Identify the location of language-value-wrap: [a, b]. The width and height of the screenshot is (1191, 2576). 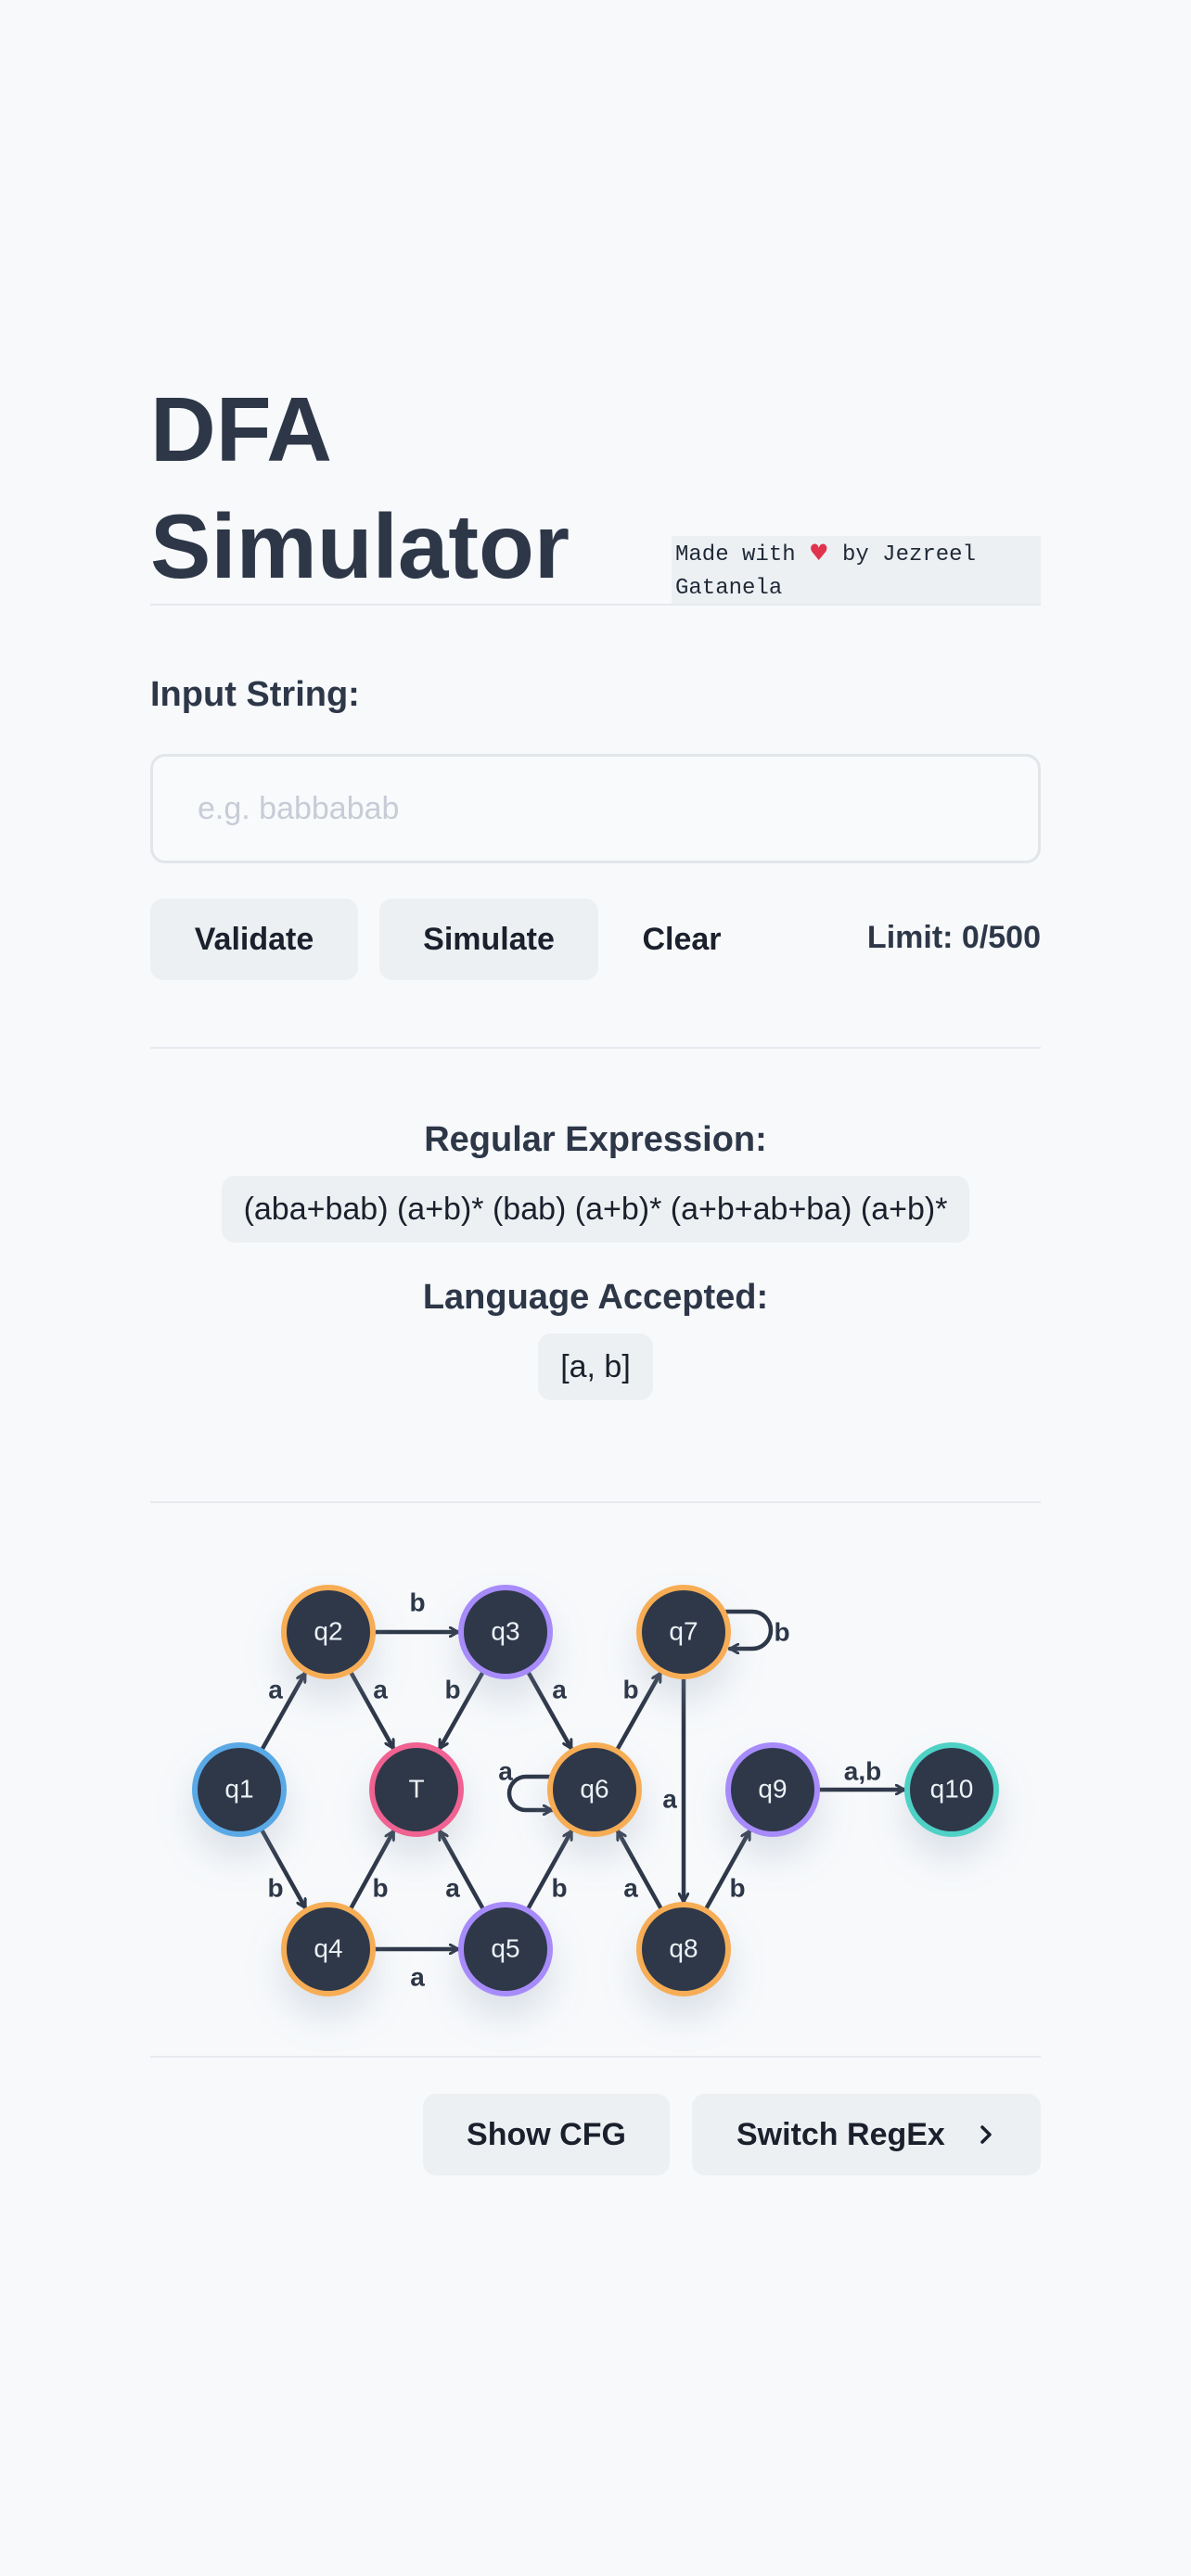
(595, 1366).